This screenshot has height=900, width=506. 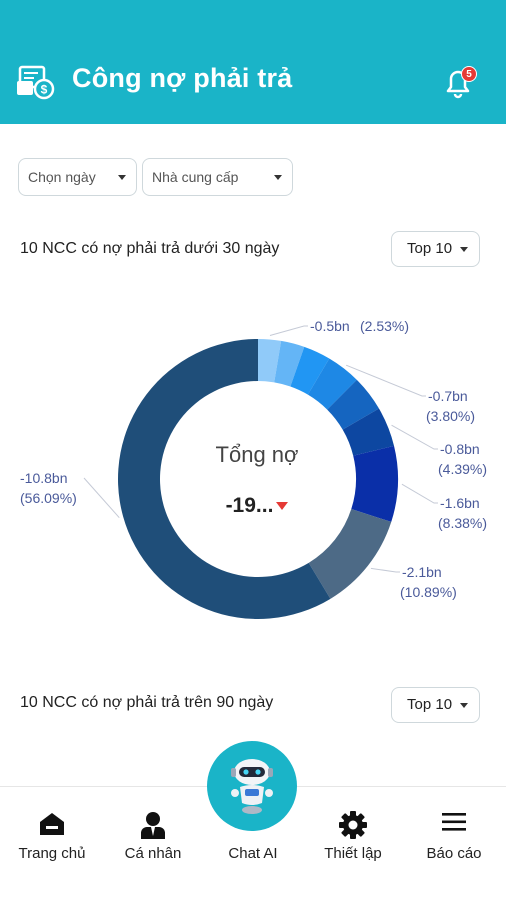 I want to click on person-icon, so click(x=153, y=825).